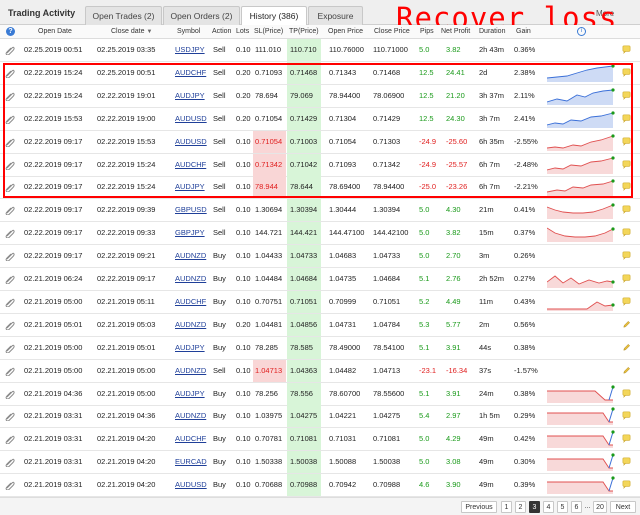  Describe the element at coordinates (190, 233) in the screenshot. I see `cell-symbol: GBPJPY` at that location.